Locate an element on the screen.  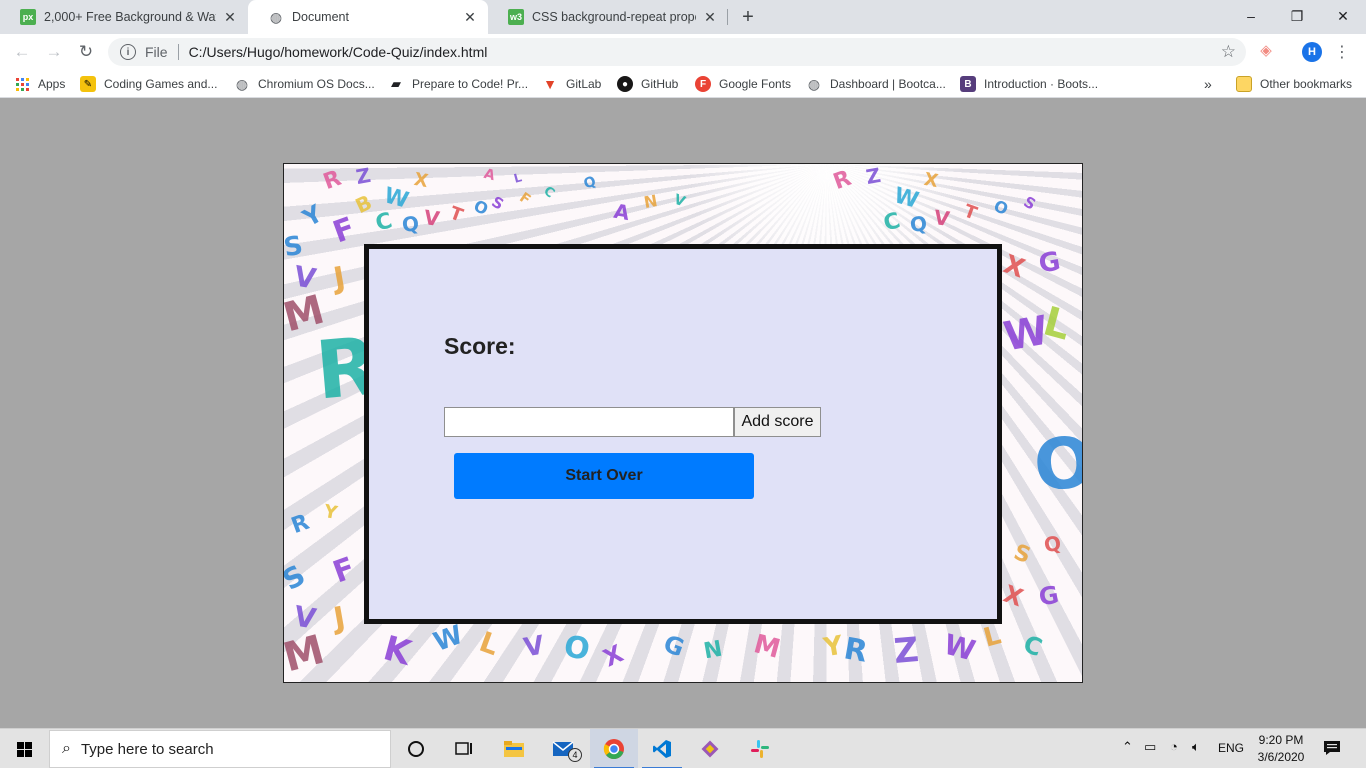
battery-icon: ▭ is located at coordinates (1150, 747).